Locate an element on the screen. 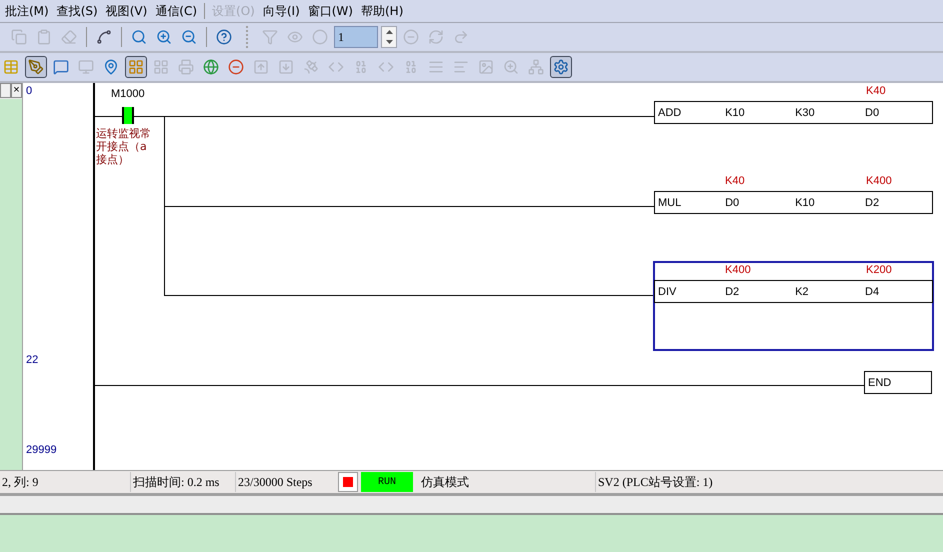 Image resolution: width=943 pixels, height=552 pixels. run-indicator: RUN is located at coordinates (387, 482).